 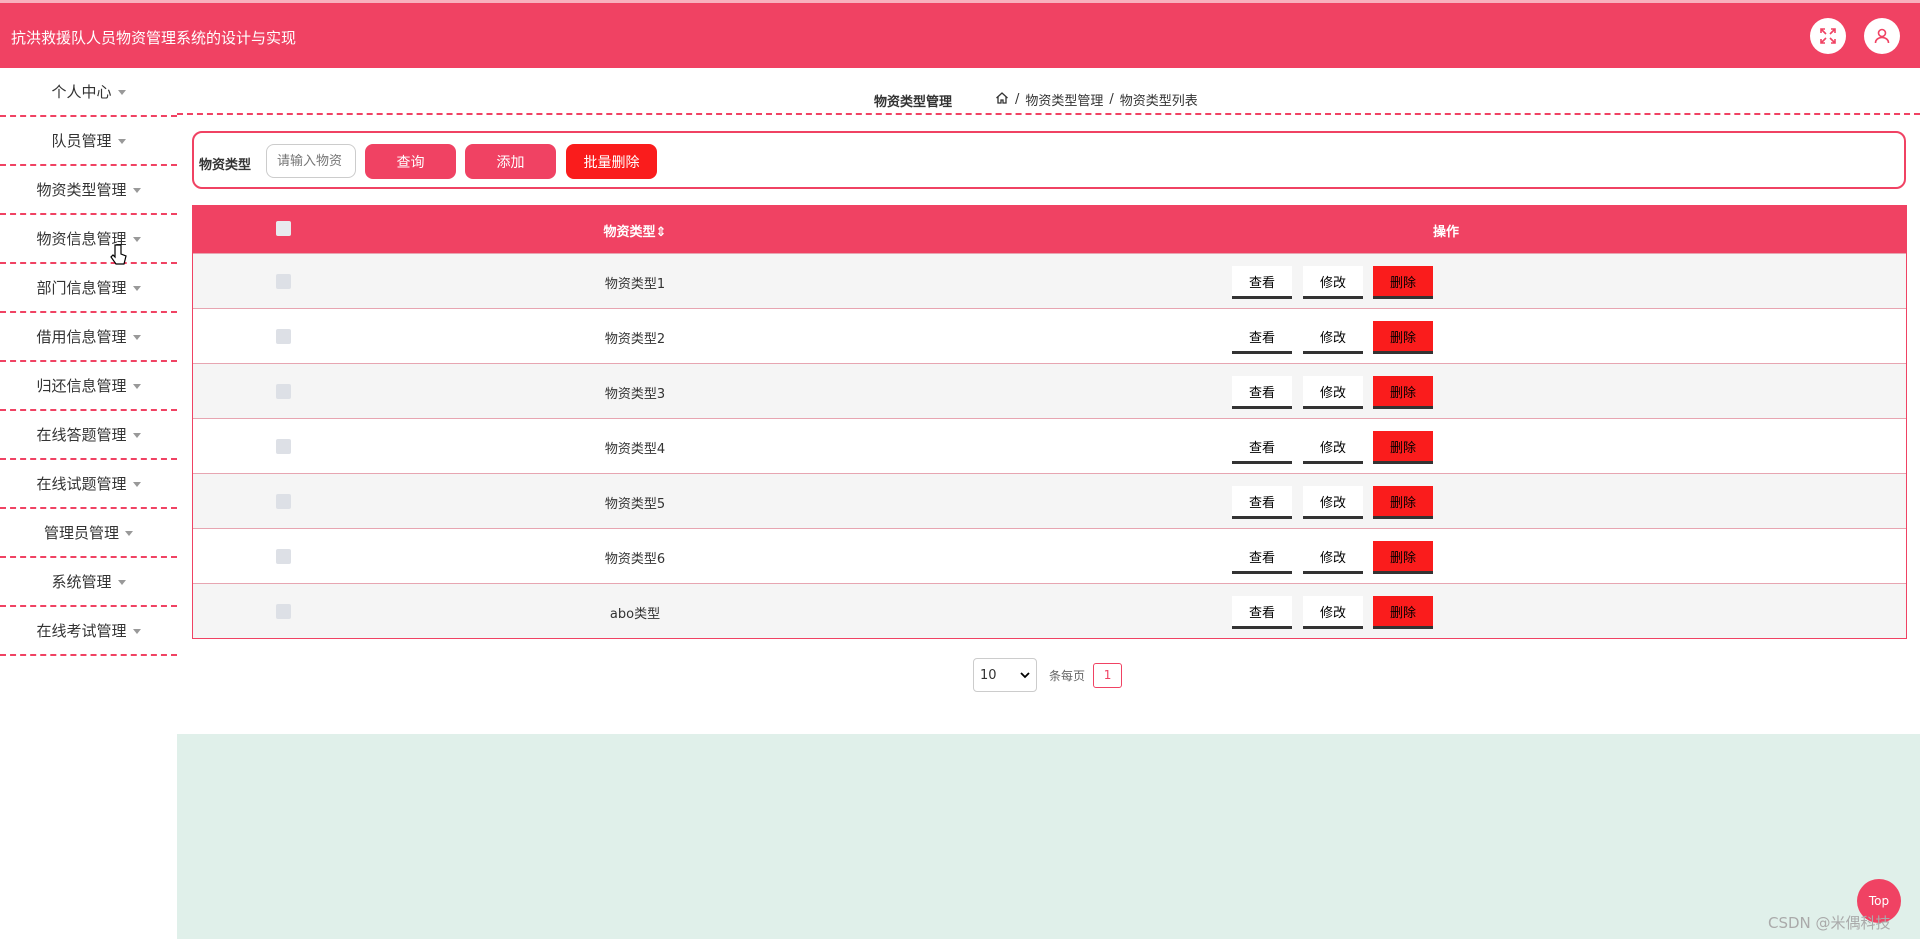 I want to click on watermark: CSDN @米偶科技, so click(x=1829, y=923).